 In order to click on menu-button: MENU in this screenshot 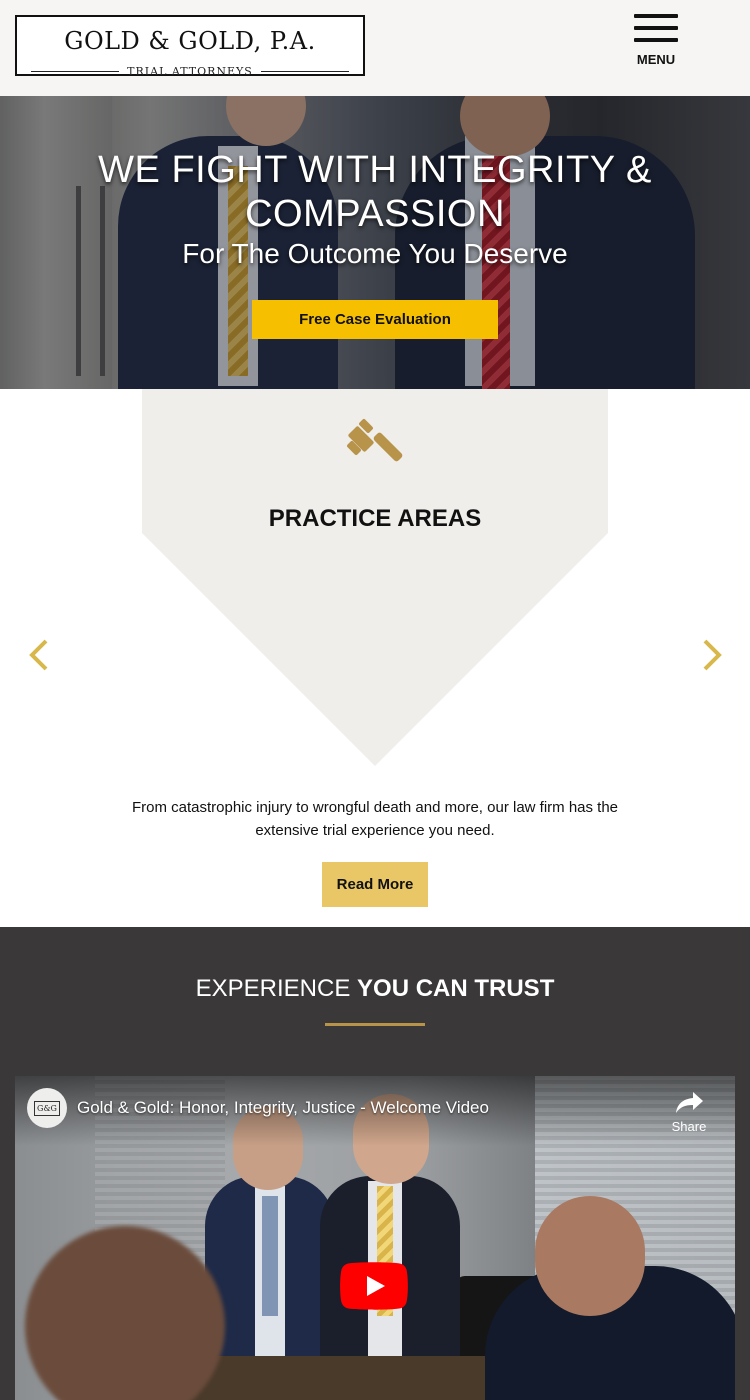, I will do `click(656, 42)`.